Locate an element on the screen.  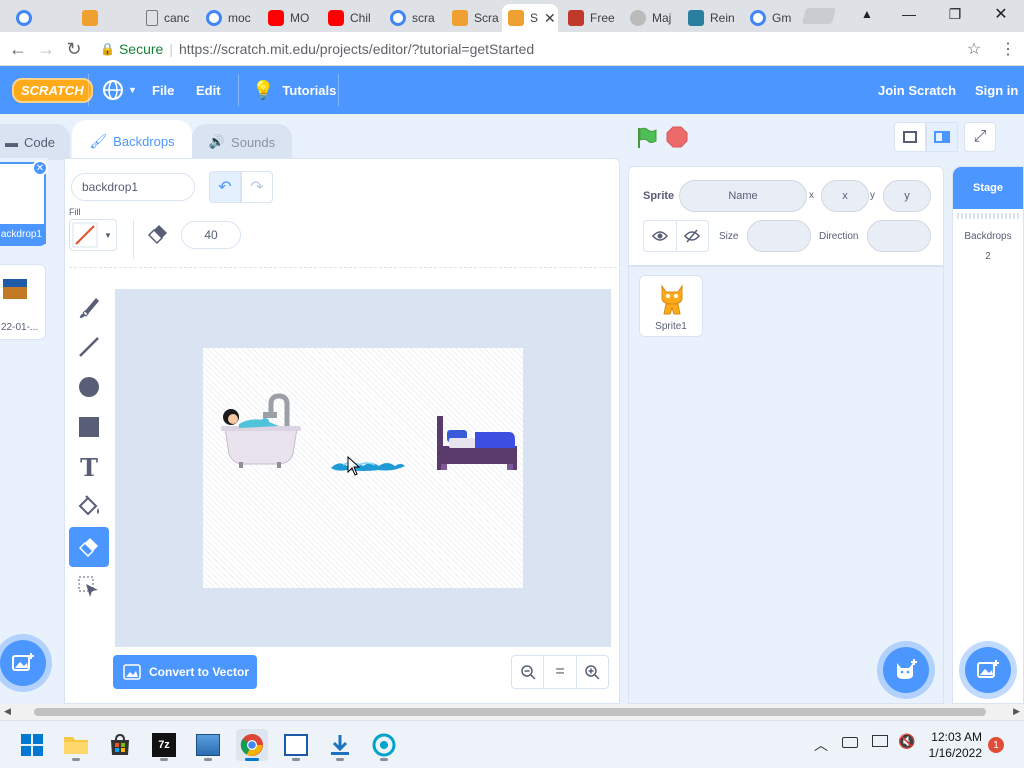
direction-input is located at coordinates (899, 236).